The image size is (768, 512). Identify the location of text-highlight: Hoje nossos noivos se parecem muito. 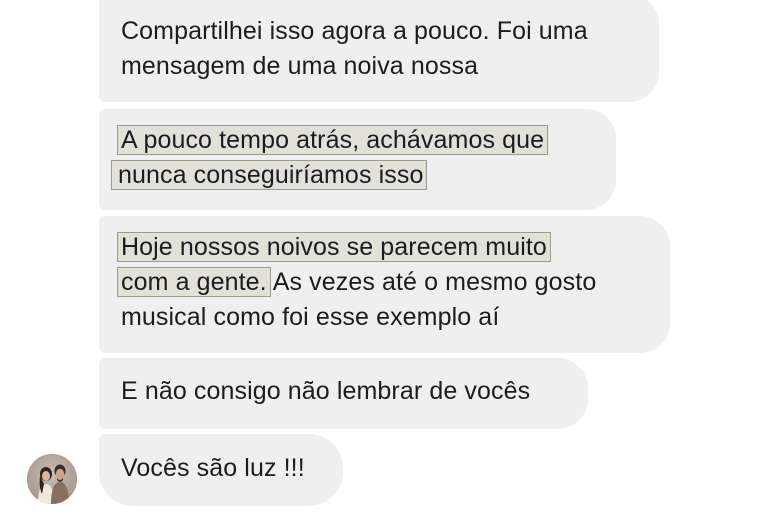
(334, 247).